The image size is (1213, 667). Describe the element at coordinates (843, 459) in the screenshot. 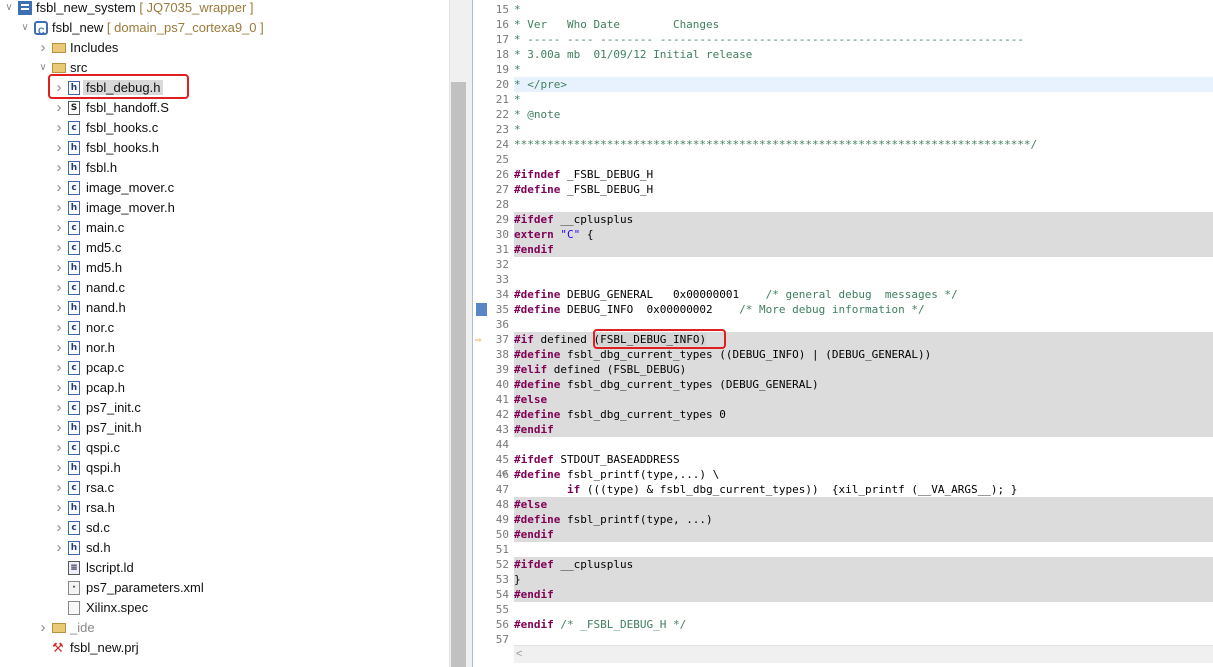

I see `code-line: 45 #ifdef STDOUT_BASEADDRESS` at that location.